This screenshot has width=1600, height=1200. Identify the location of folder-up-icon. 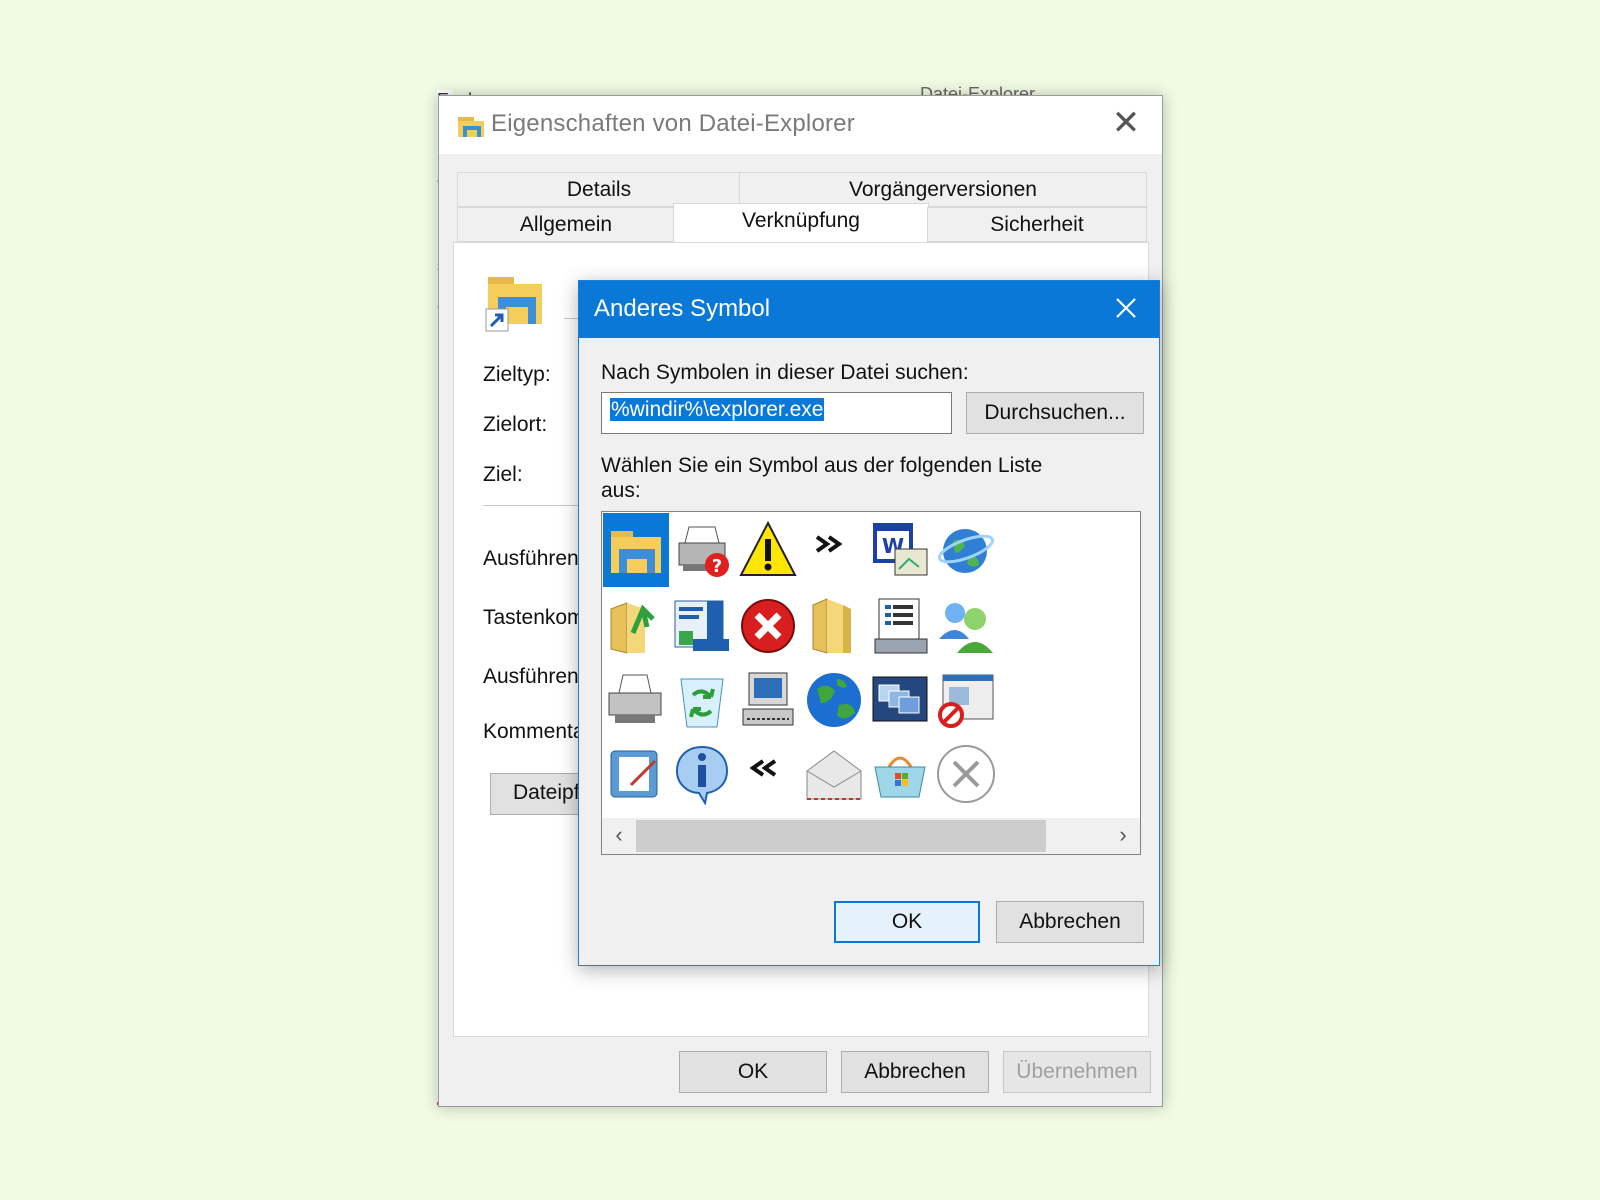
(632, 628).